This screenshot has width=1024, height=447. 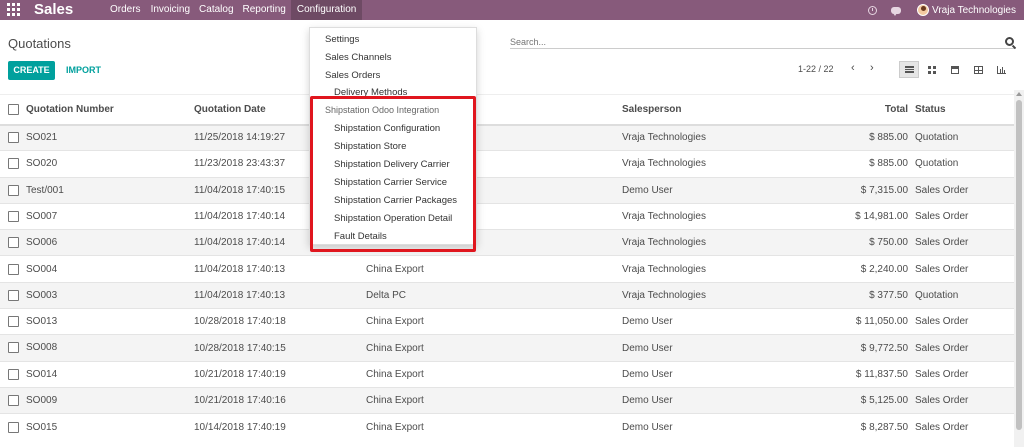 What do you see at coordinates (963, 295) in the screenshot?
I see `cell-status: Quotation` at bounding box center [963, 295].